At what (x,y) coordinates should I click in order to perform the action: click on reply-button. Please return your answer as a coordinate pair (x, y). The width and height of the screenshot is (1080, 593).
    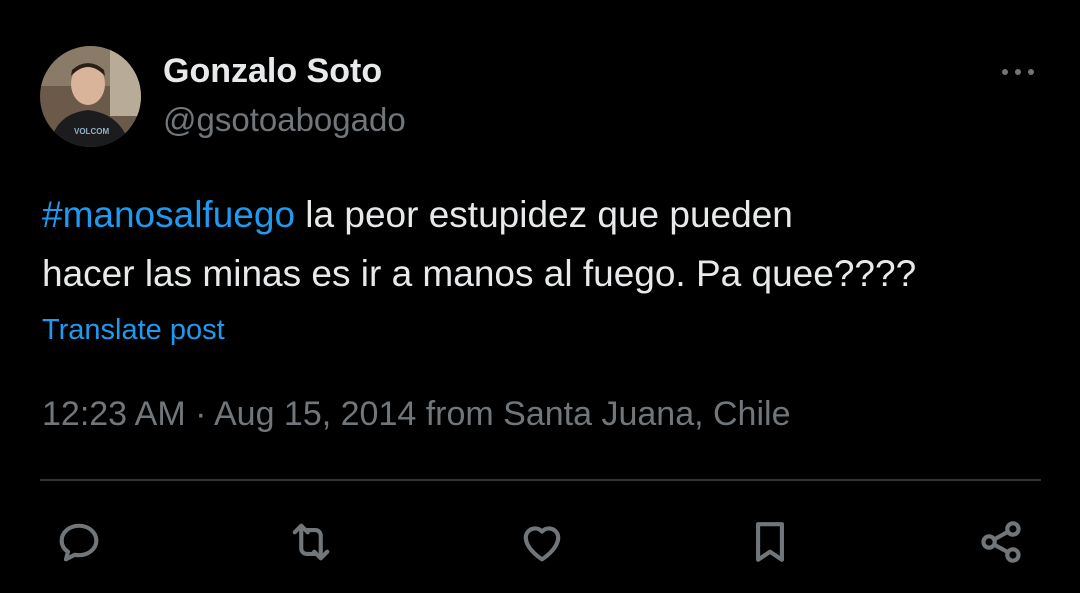
    Looking at the image, I should click on (79, 542).